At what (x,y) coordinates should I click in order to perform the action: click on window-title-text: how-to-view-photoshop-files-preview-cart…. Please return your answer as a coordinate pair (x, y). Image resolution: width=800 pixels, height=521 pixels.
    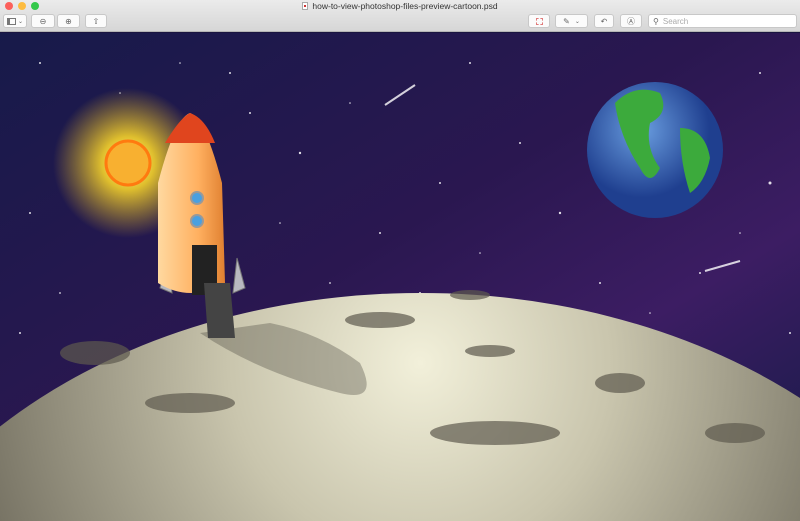
    Looking at the image, I should click on (405, 6).